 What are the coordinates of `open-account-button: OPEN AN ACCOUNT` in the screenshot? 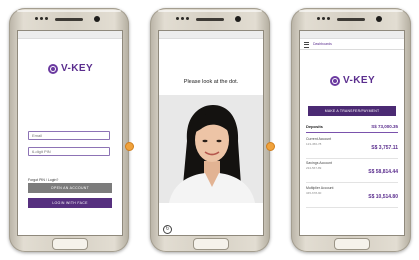 It's located at (70, 188).